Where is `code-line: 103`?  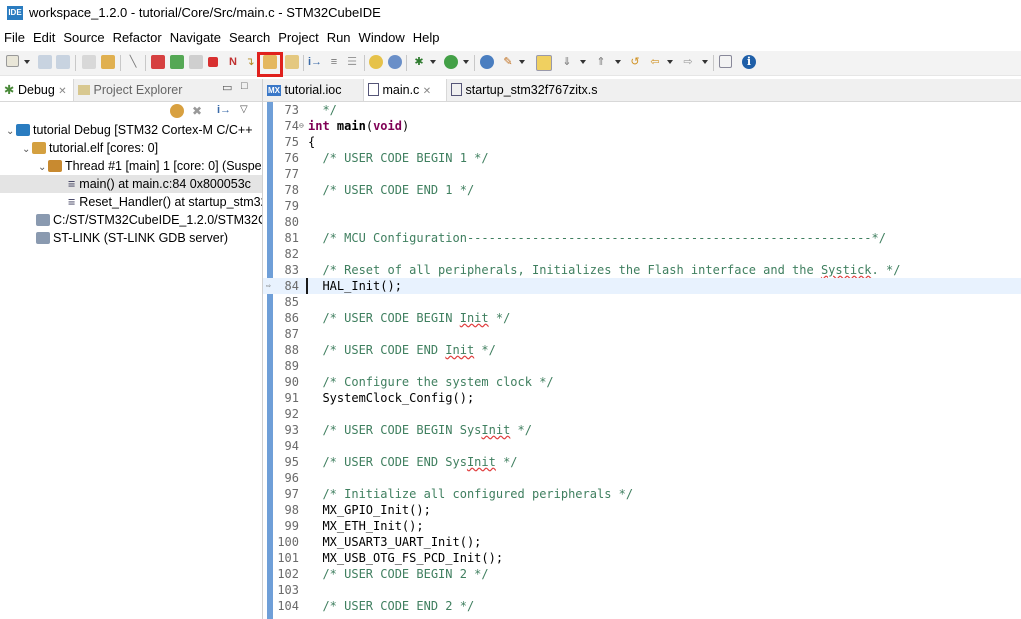 code-line: 103 is located at coordinates (642, 590).